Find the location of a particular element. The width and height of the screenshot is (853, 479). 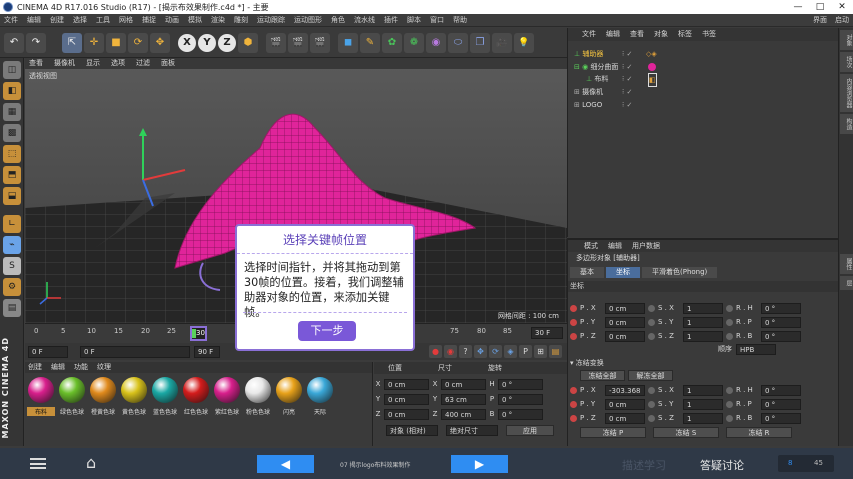

render-view-icon: 🎬 is located at coordinates (276, 42).